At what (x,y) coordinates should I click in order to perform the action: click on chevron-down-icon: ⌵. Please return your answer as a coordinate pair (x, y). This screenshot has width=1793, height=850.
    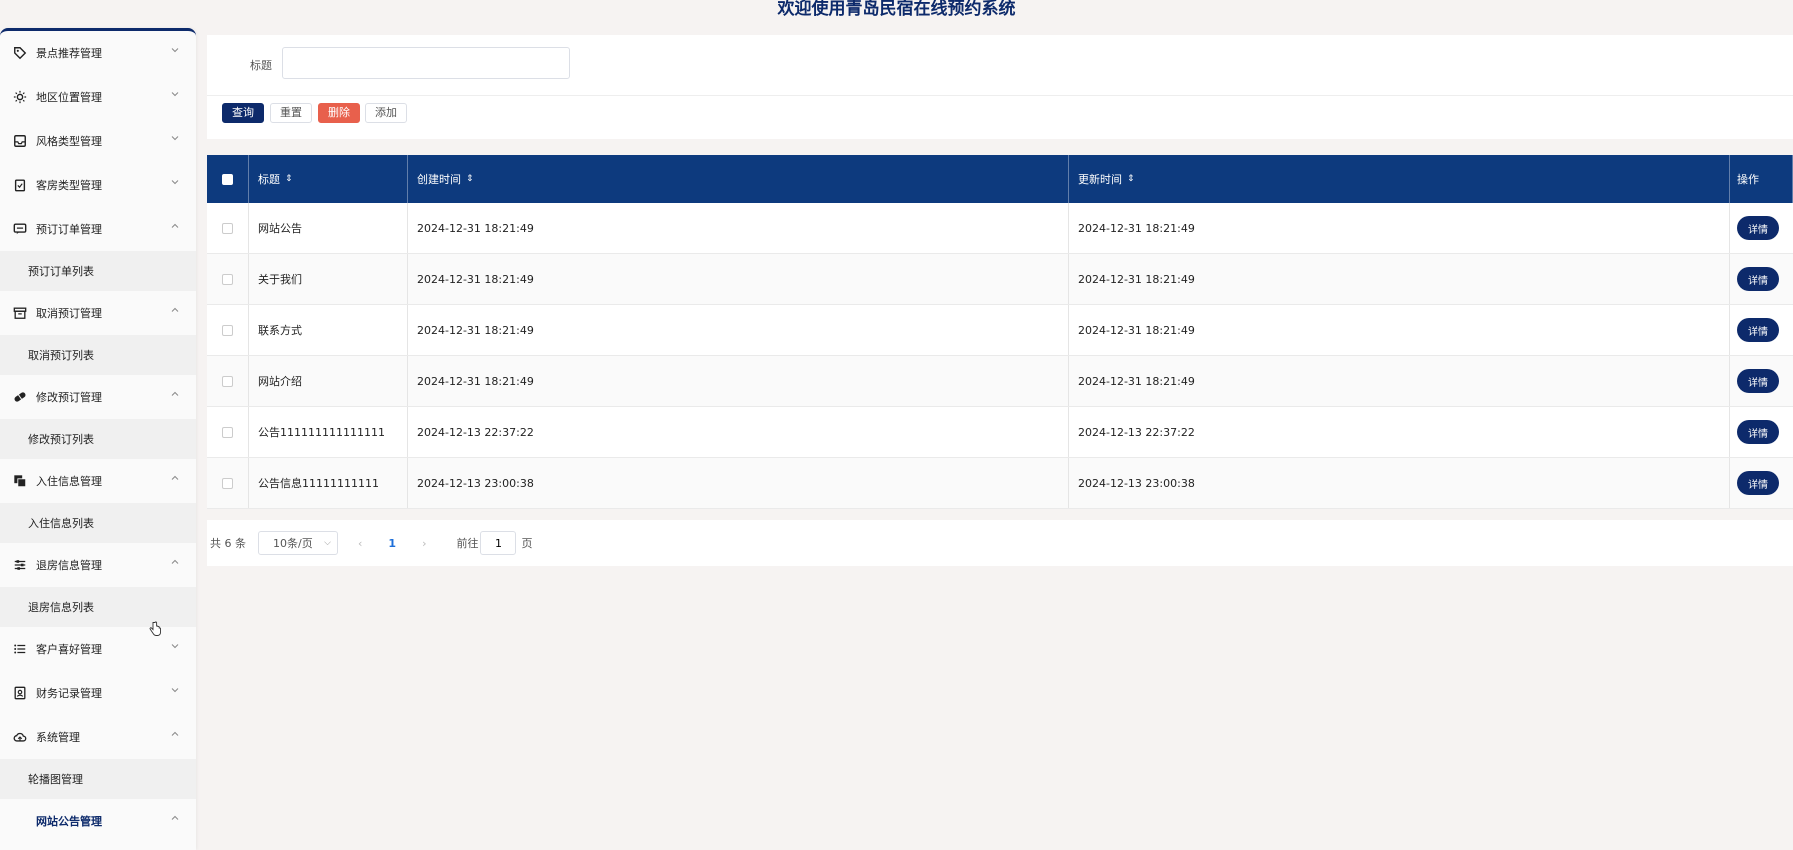
    Looking at the image, I should click on (327, 543).